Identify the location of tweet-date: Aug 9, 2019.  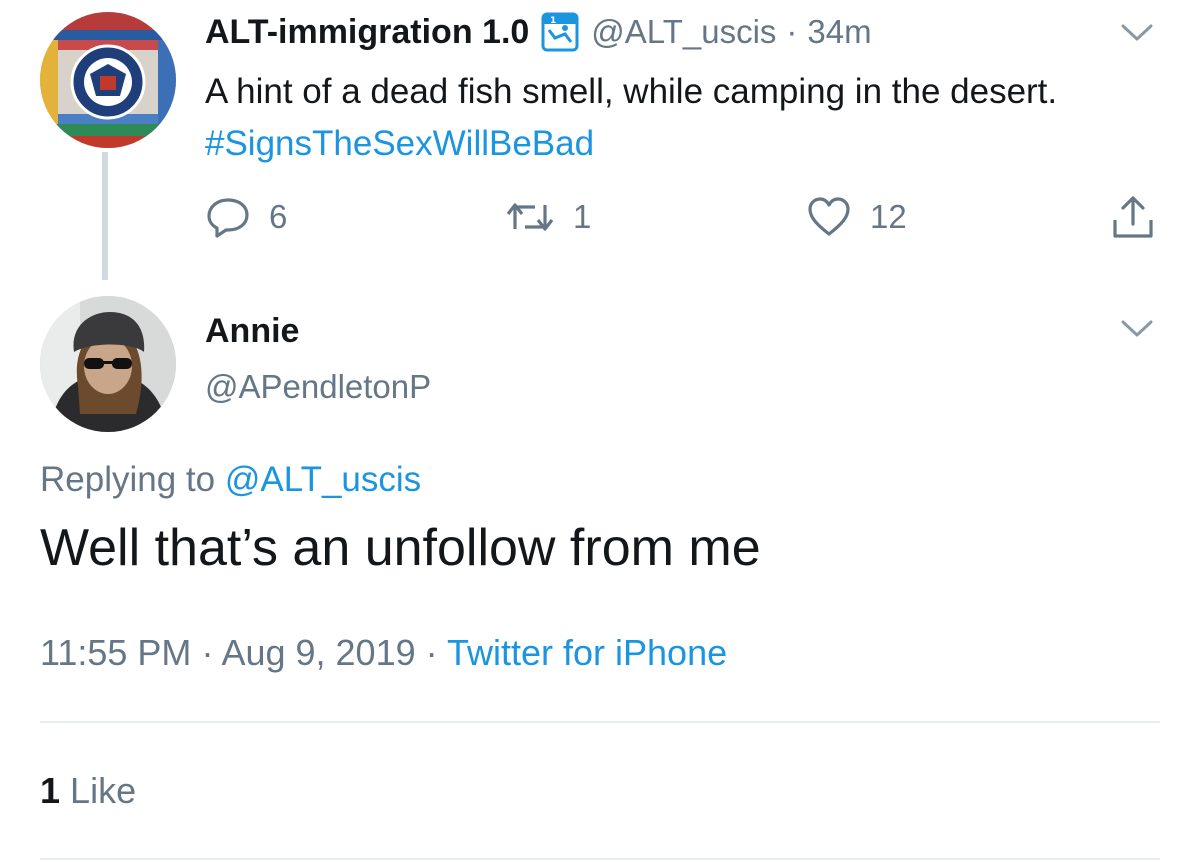
(318, 652).